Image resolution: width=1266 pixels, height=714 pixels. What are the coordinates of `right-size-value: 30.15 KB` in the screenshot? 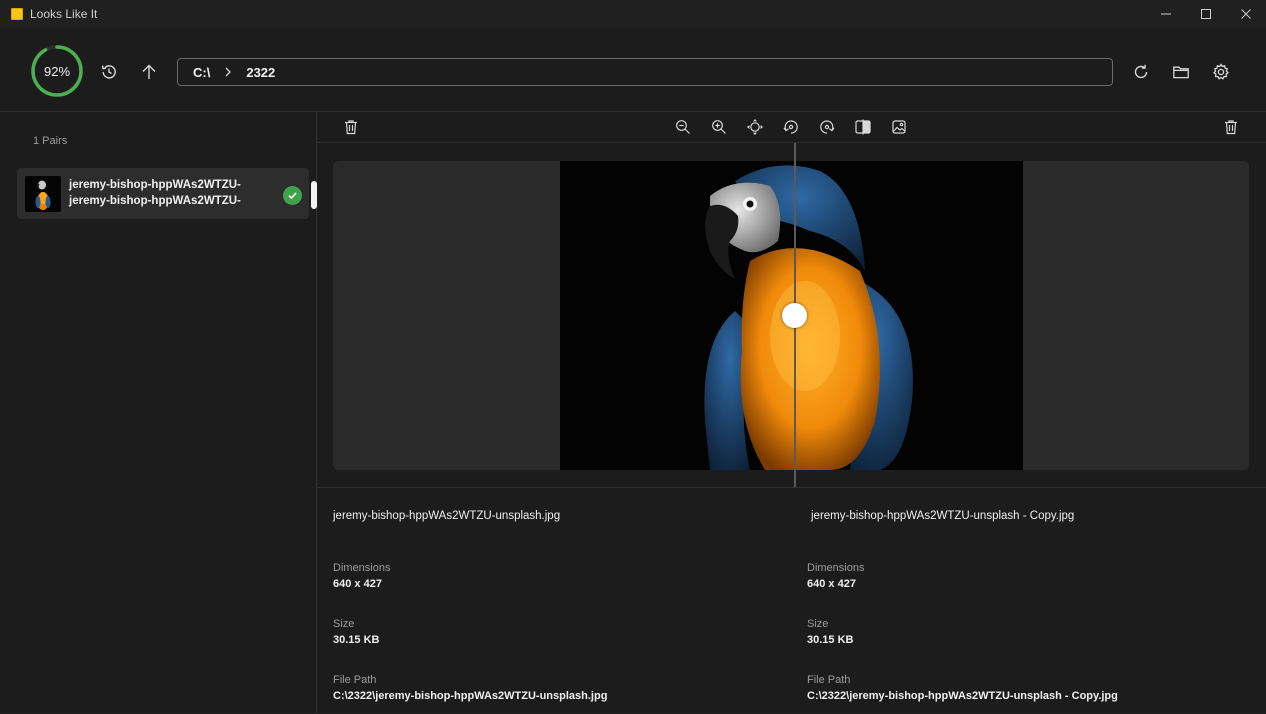 It's located at (830, 640).